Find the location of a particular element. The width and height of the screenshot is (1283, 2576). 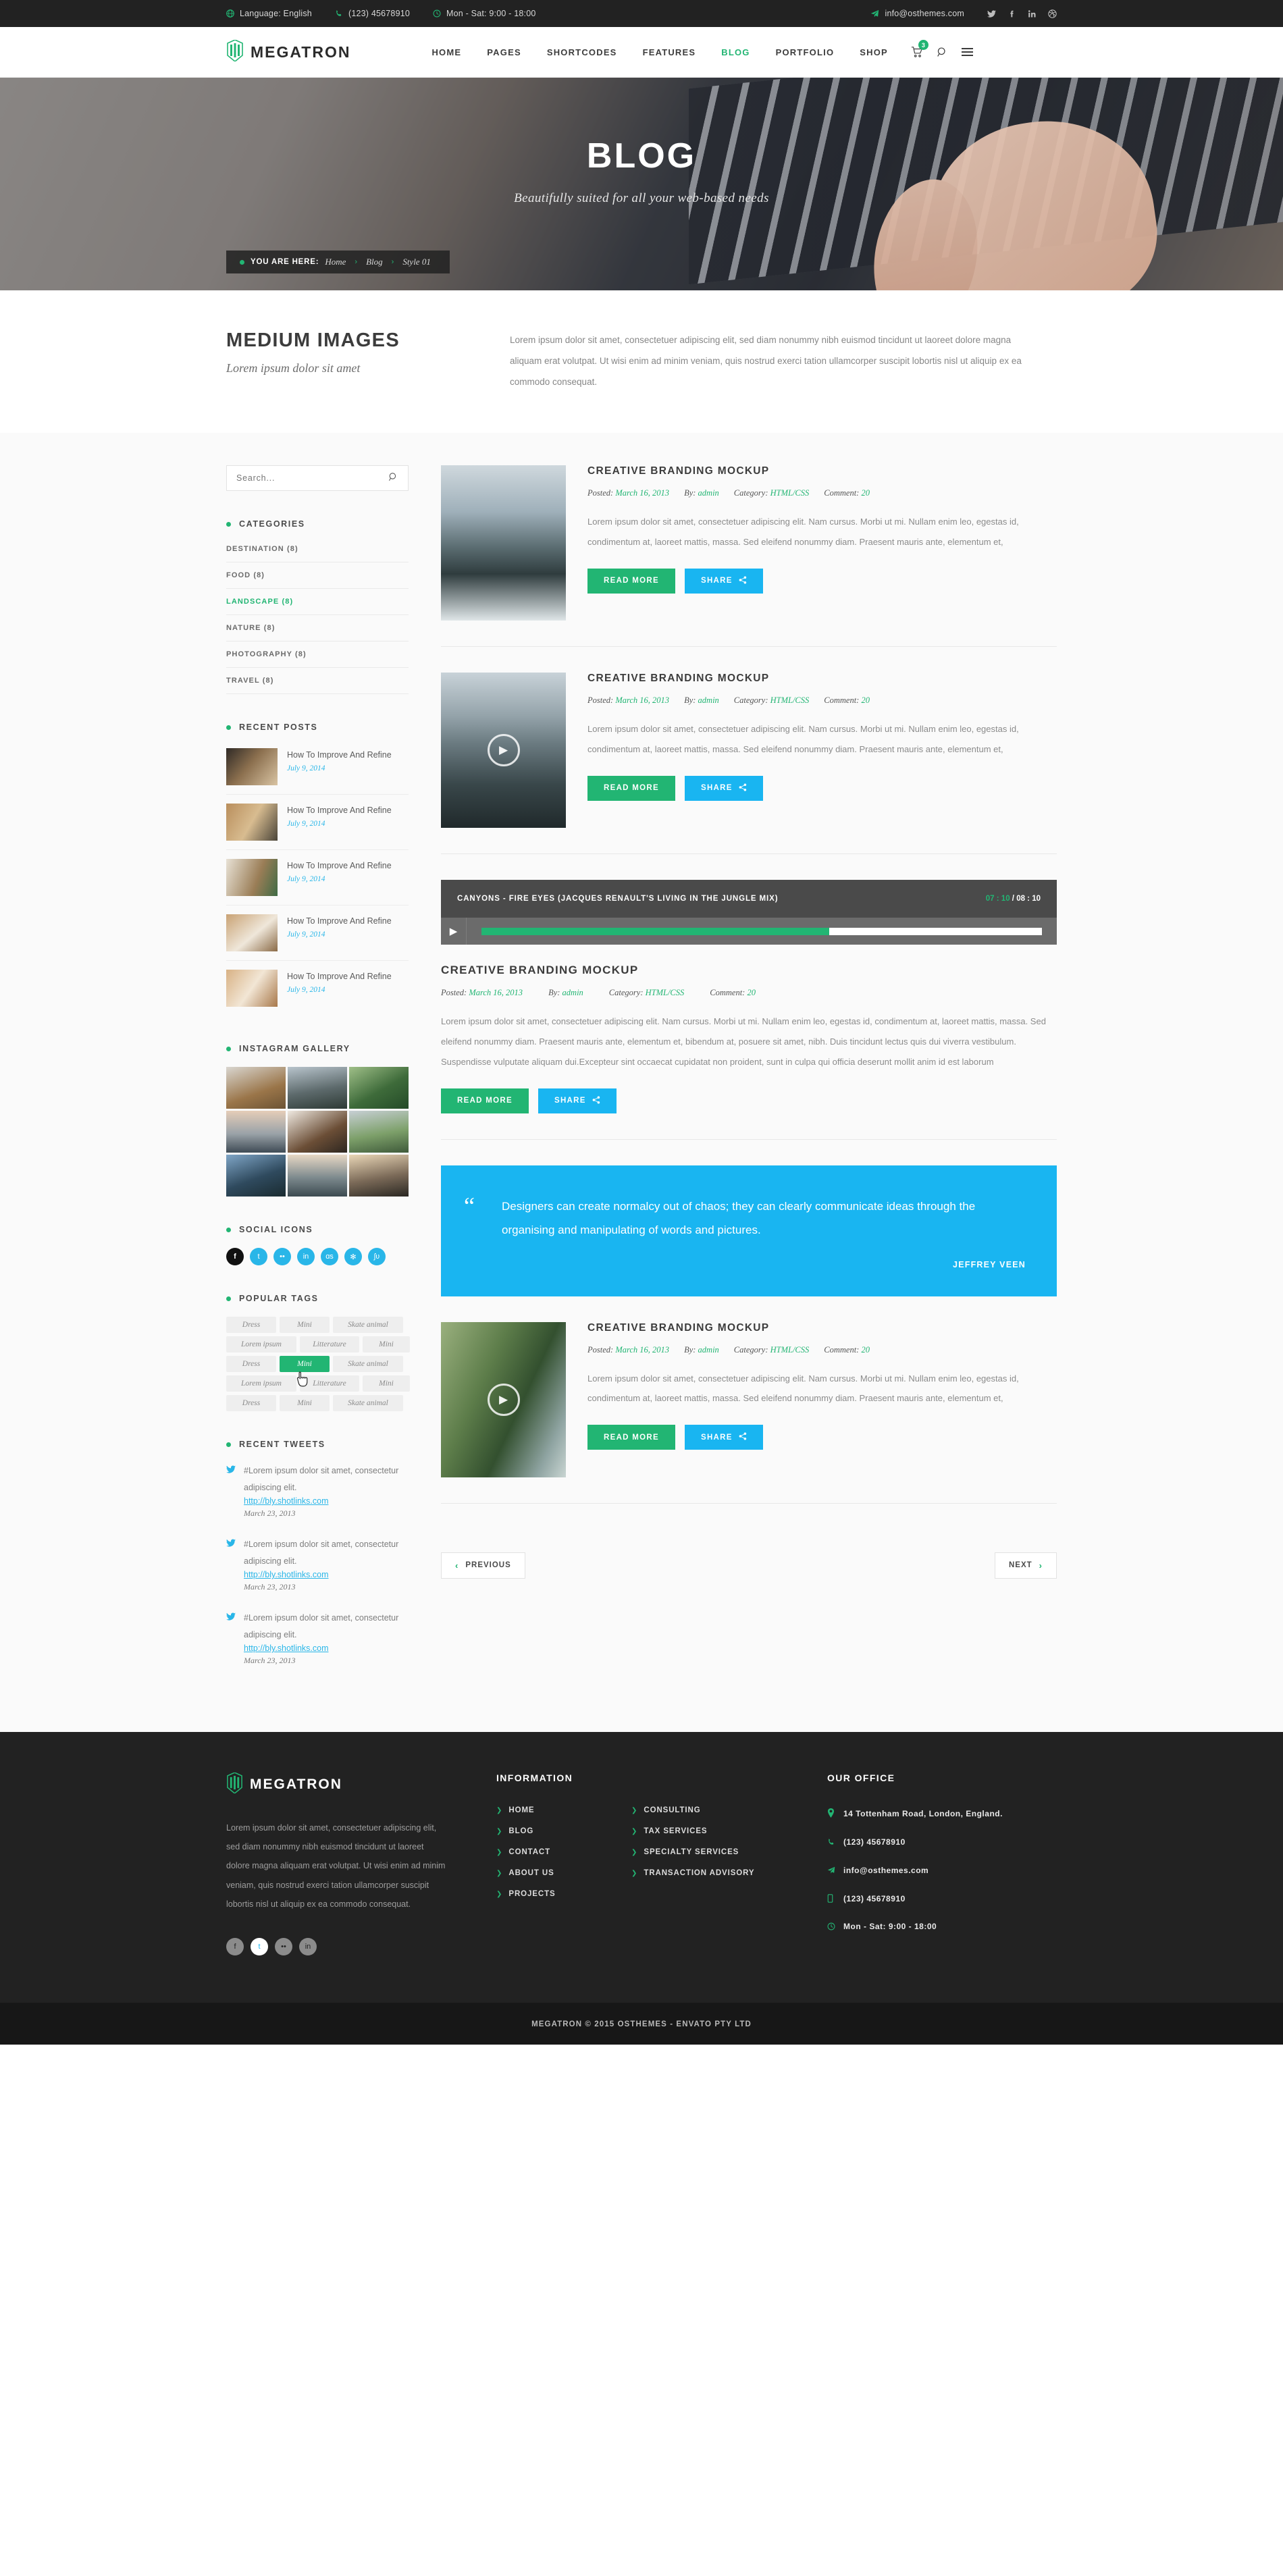

breadcrumb-item-home: Home is located at coordinates (335, 262).